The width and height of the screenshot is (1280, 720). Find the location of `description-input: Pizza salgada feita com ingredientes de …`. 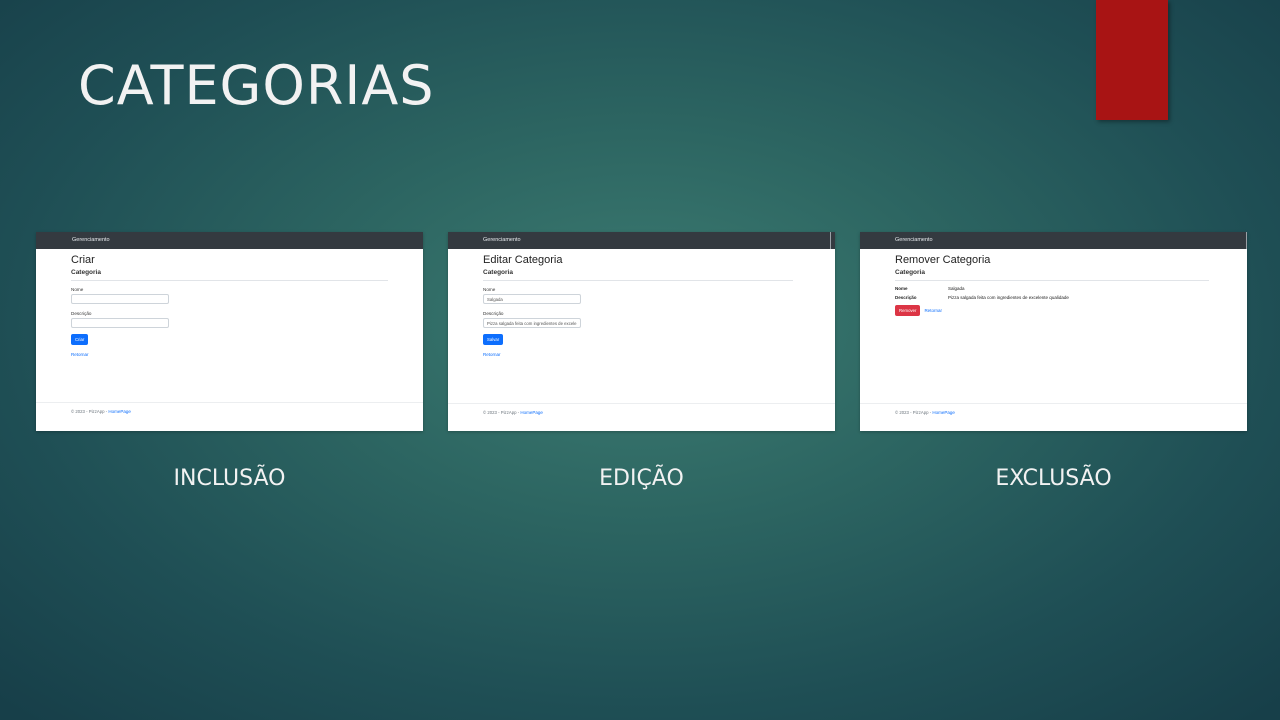

description-input: Pizza salgada feita com ingredientes de … is located at coordinates (532, 323).